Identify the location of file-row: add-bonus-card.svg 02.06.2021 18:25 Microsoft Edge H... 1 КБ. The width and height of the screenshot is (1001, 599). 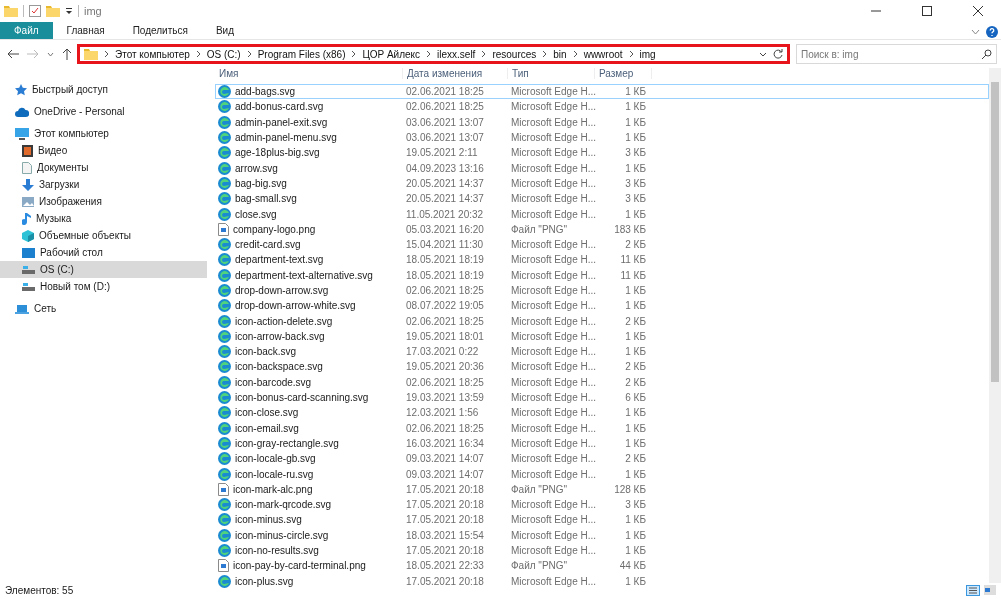
(602, 107).